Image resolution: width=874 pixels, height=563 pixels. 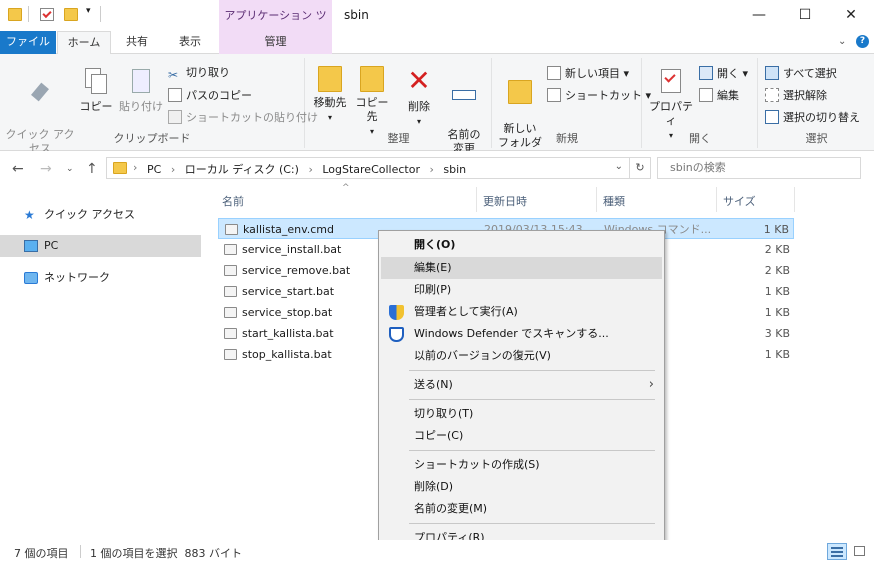 What do you see at coordinates (521, 245) in the screenshot?
I see `menu-item-open: 開く(O)` at bounding box center [521, 245].